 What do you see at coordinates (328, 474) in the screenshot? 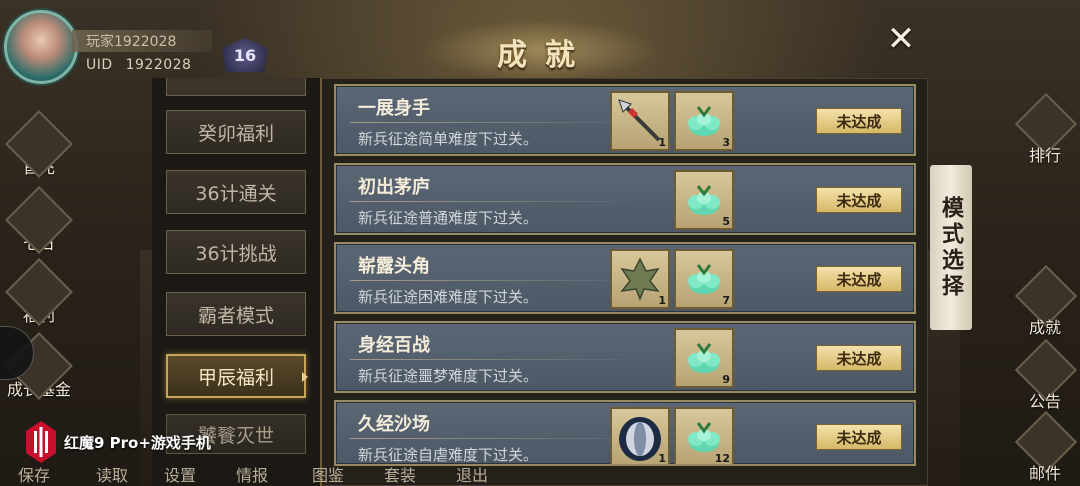
I see `bottom-menu-item: 图鉴` at bounding box center [328, 474].